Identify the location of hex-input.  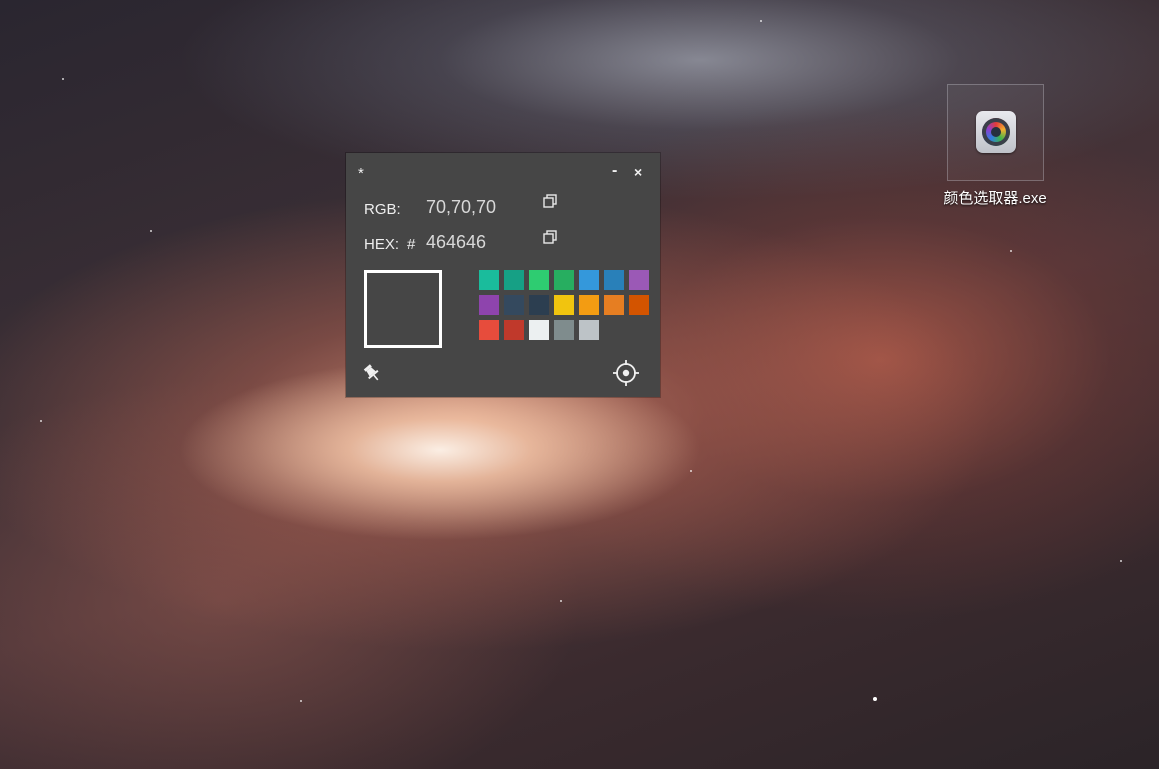
(481, 242).